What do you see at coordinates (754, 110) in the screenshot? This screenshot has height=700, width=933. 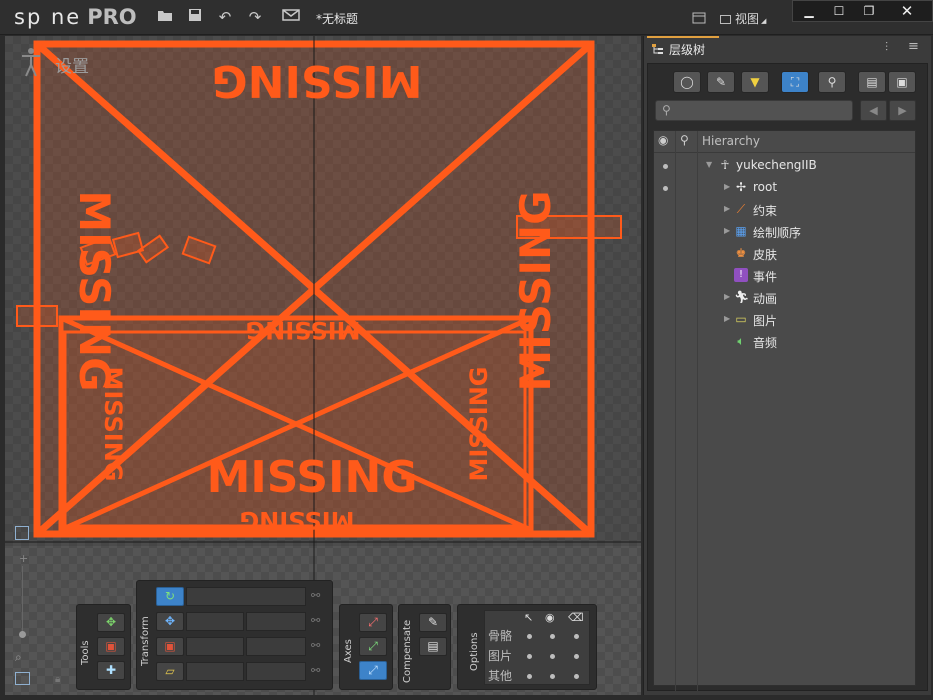 I see `hierarchy-search-input: ⚲` at bounding box center [754, 110].